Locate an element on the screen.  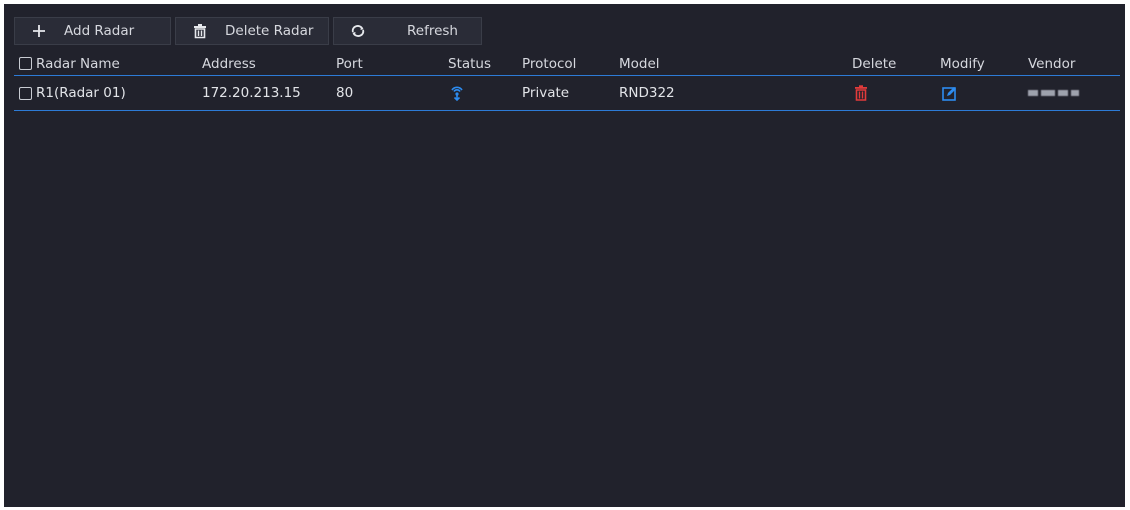
radar-address: 172.20.213.15 is located at coordinates (251, 93).